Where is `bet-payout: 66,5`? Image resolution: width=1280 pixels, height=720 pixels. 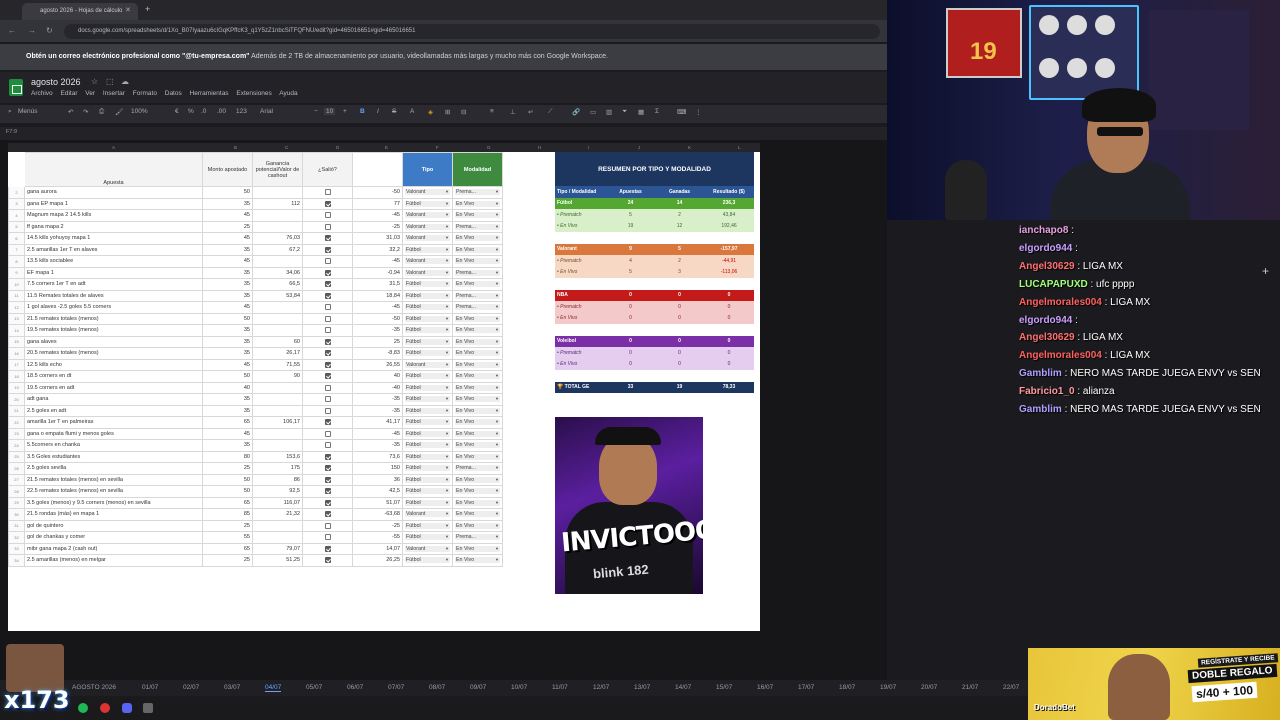
bet-payout: 66,5 is located at coordinates (277, 284).